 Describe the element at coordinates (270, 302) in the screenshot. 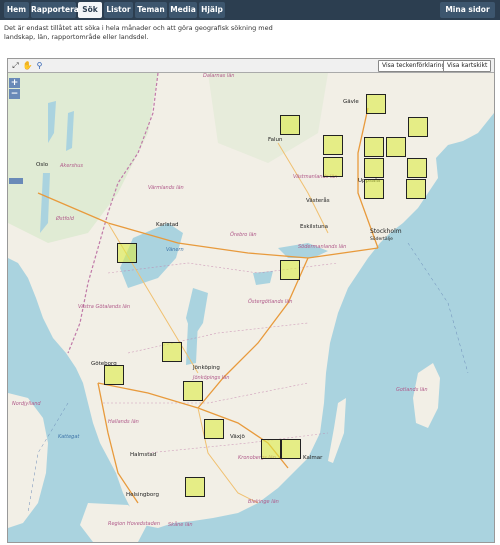

I see `label-ostergotlands-lan: Östergötlands län` at that location.